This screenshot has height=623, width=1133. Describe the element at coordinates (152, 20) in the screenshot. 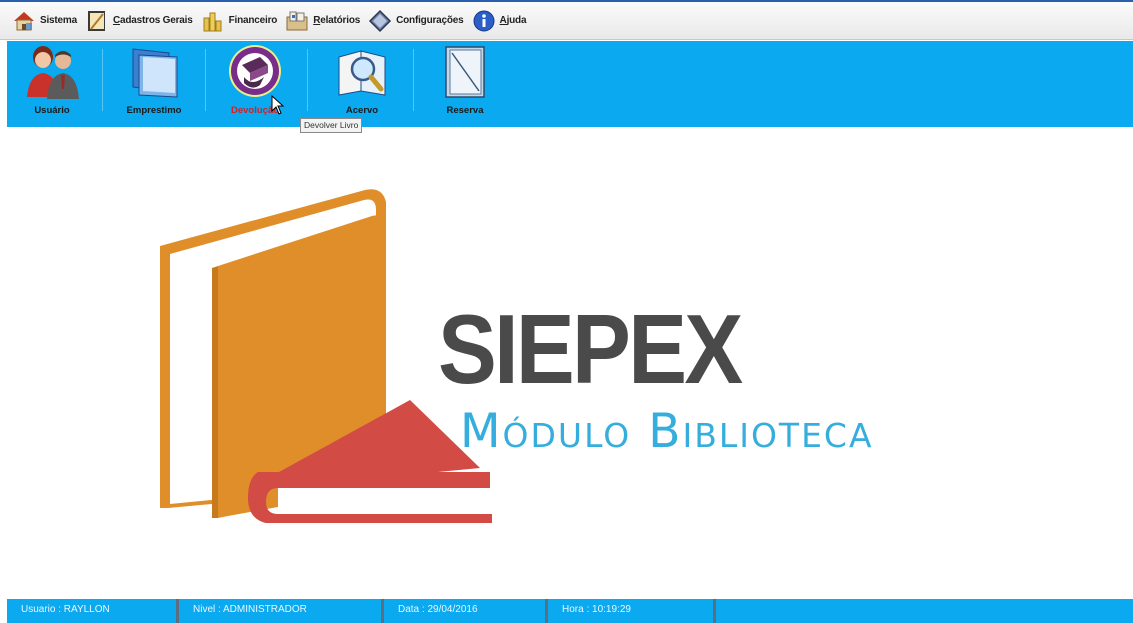

I see `menu-label: Cadastros Gerais` at that location.